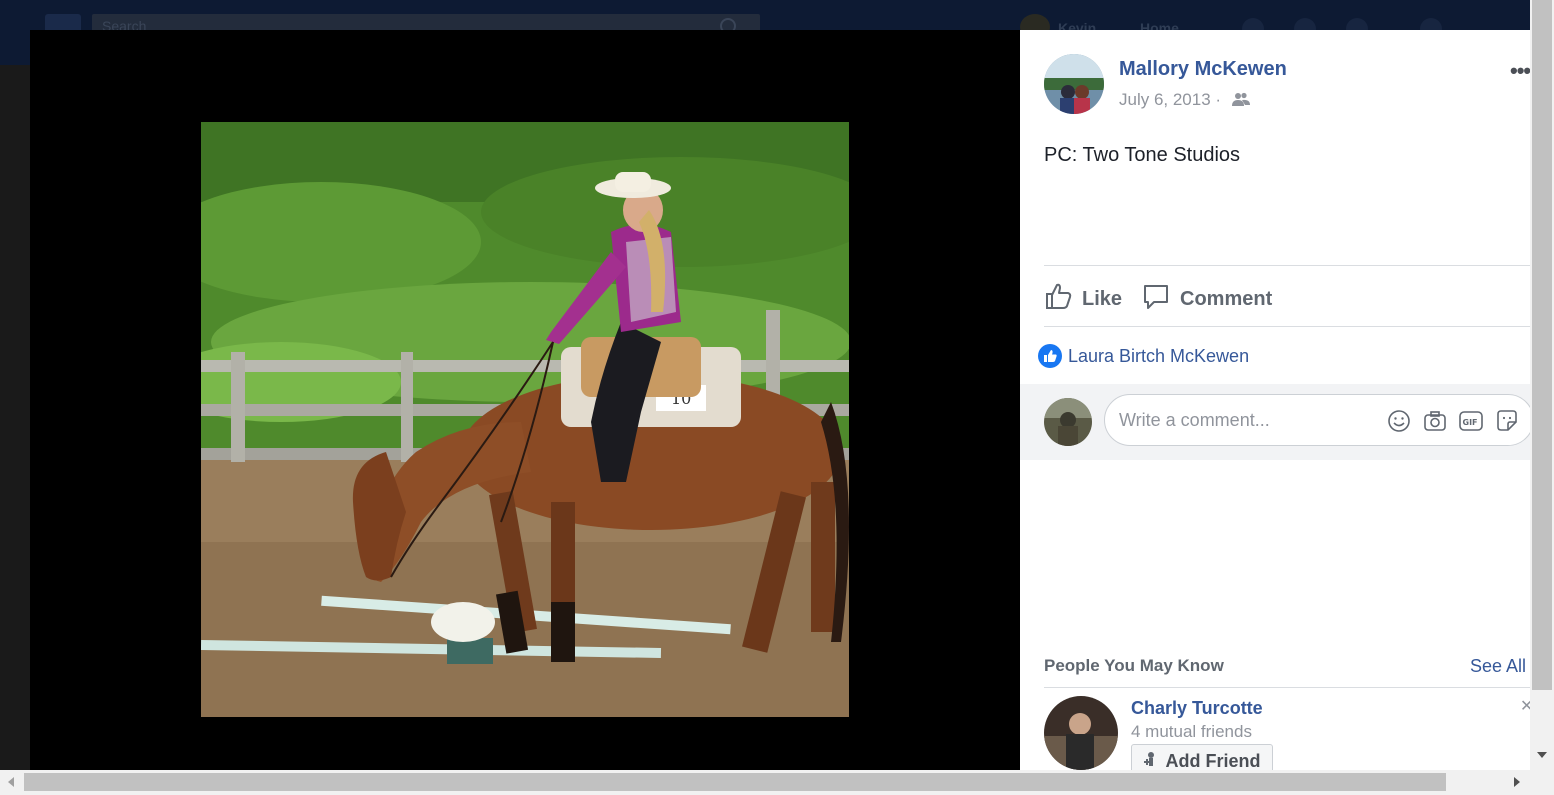 This screenshot has width=1554, height=795. I want to click on author-name-link: Mallory McKewen, so click(1203, 69).